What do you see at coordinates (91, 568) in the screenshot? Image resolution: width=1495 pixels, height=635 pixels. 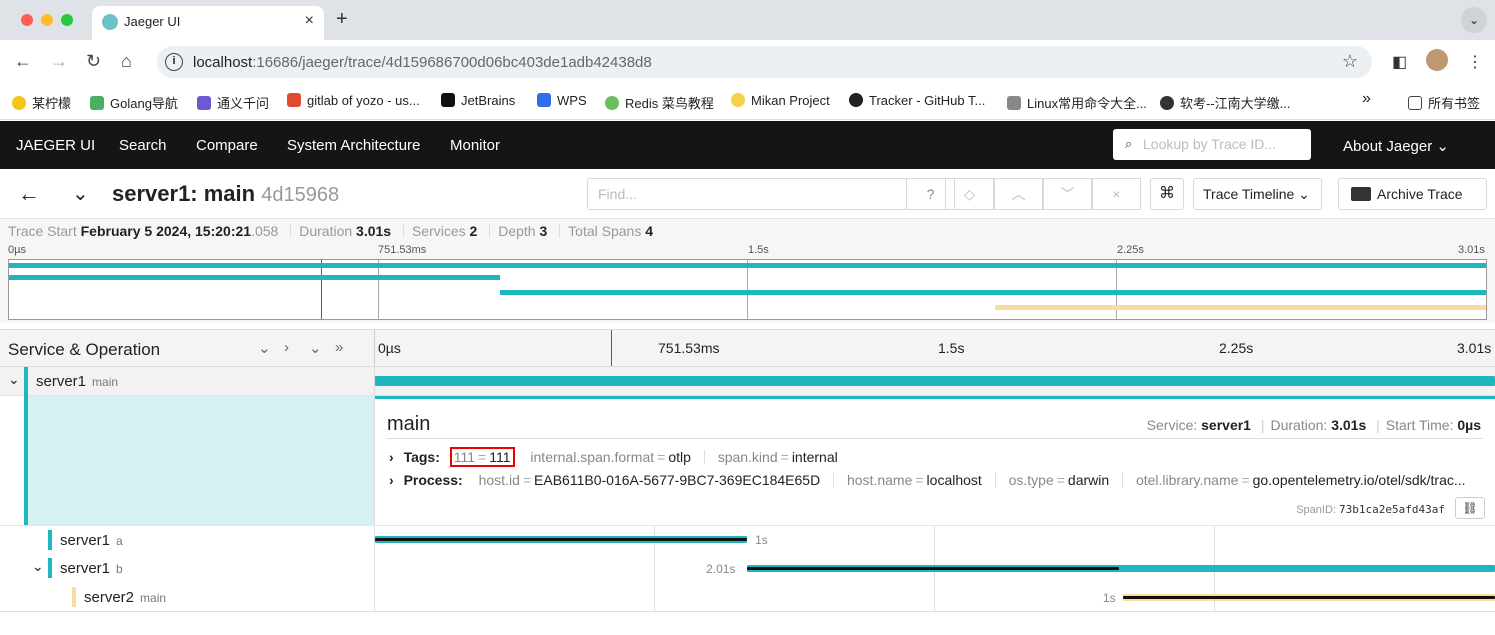 I see `span-service-name: server1 b` at bounding box center [91, 568].